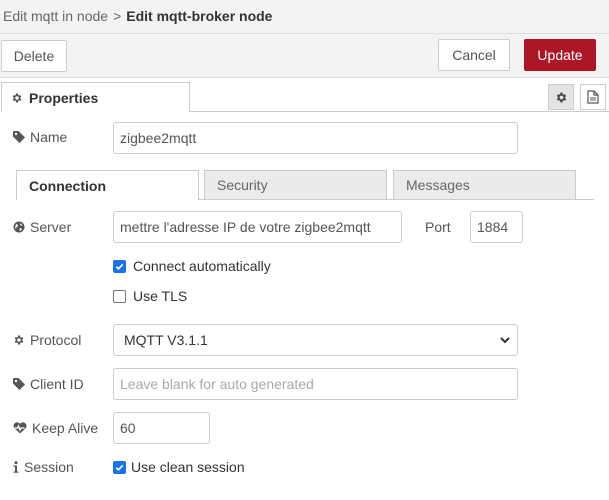 Image resolution: width=609 pixels, height=500 pixels. I want to click on node-description-button, so click(593, 97).